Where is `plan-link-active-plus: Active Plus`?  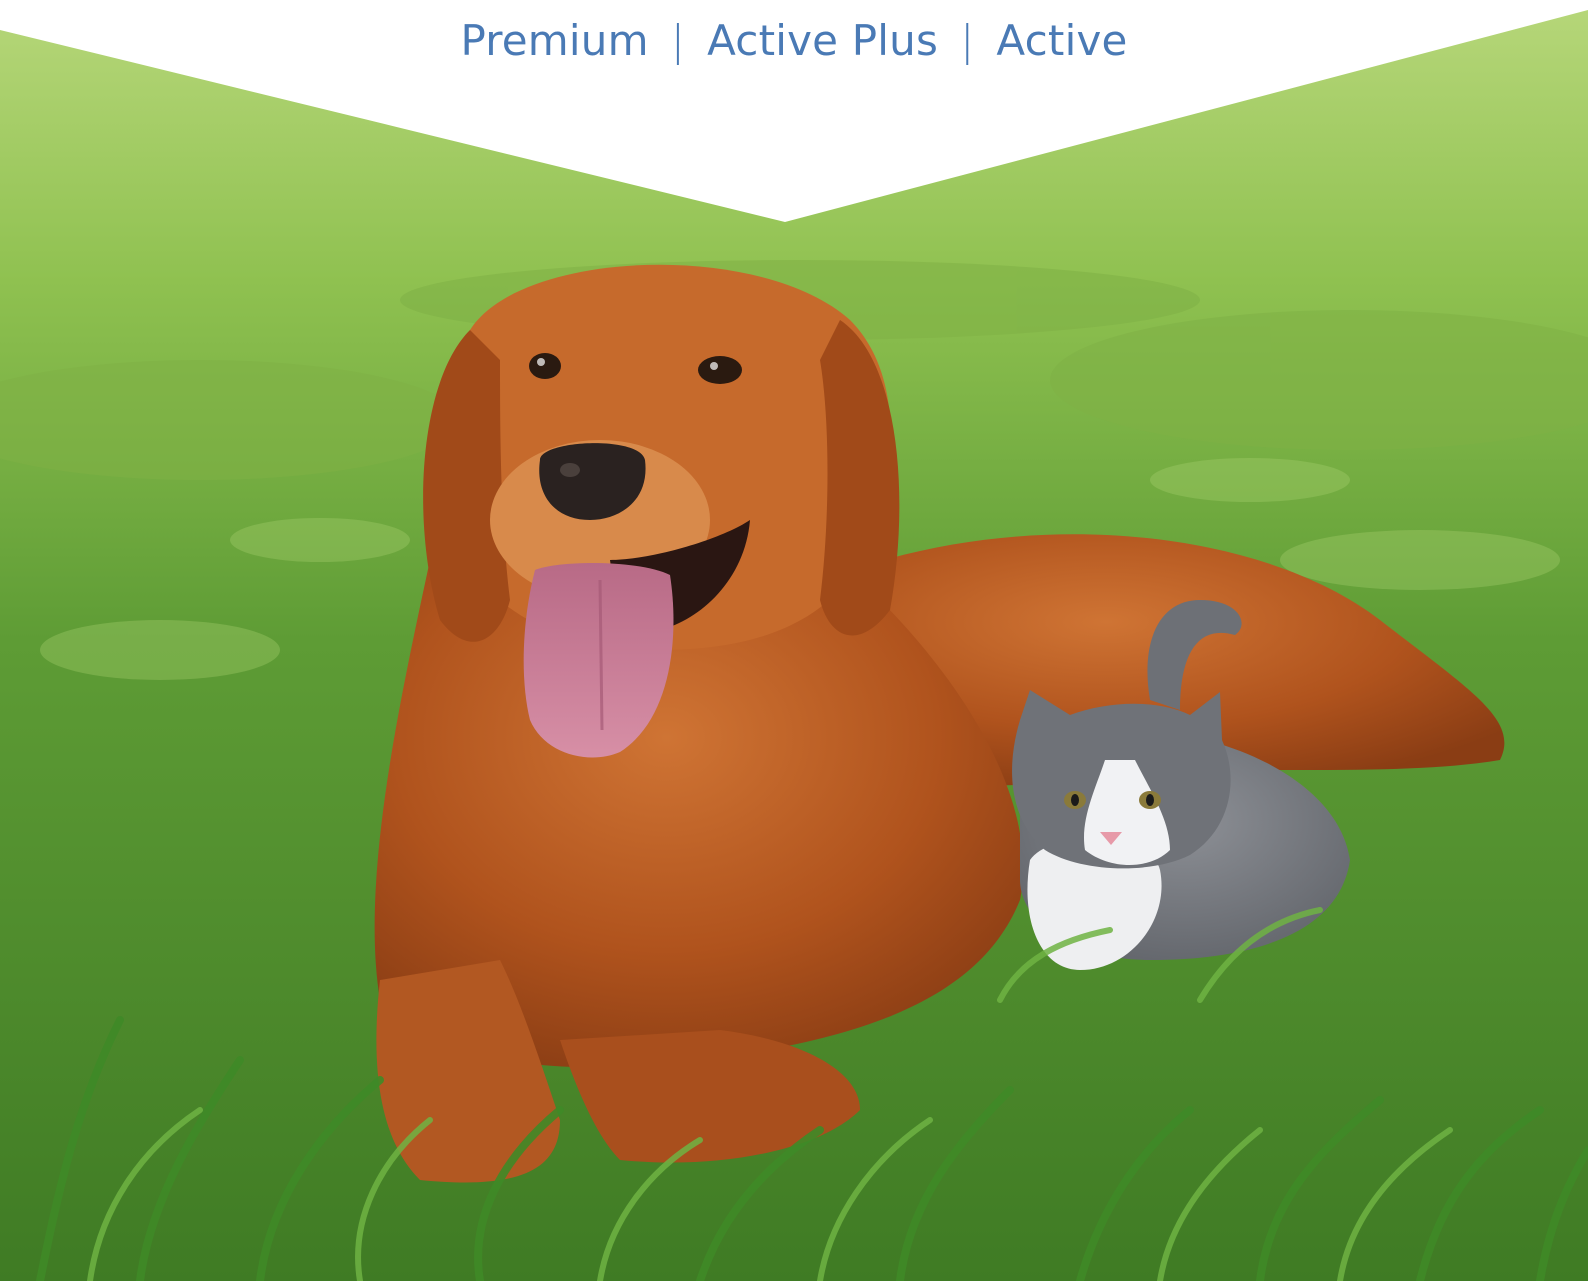 plan-link-active-plus: Active Plus is located at coordinates (822, 40).